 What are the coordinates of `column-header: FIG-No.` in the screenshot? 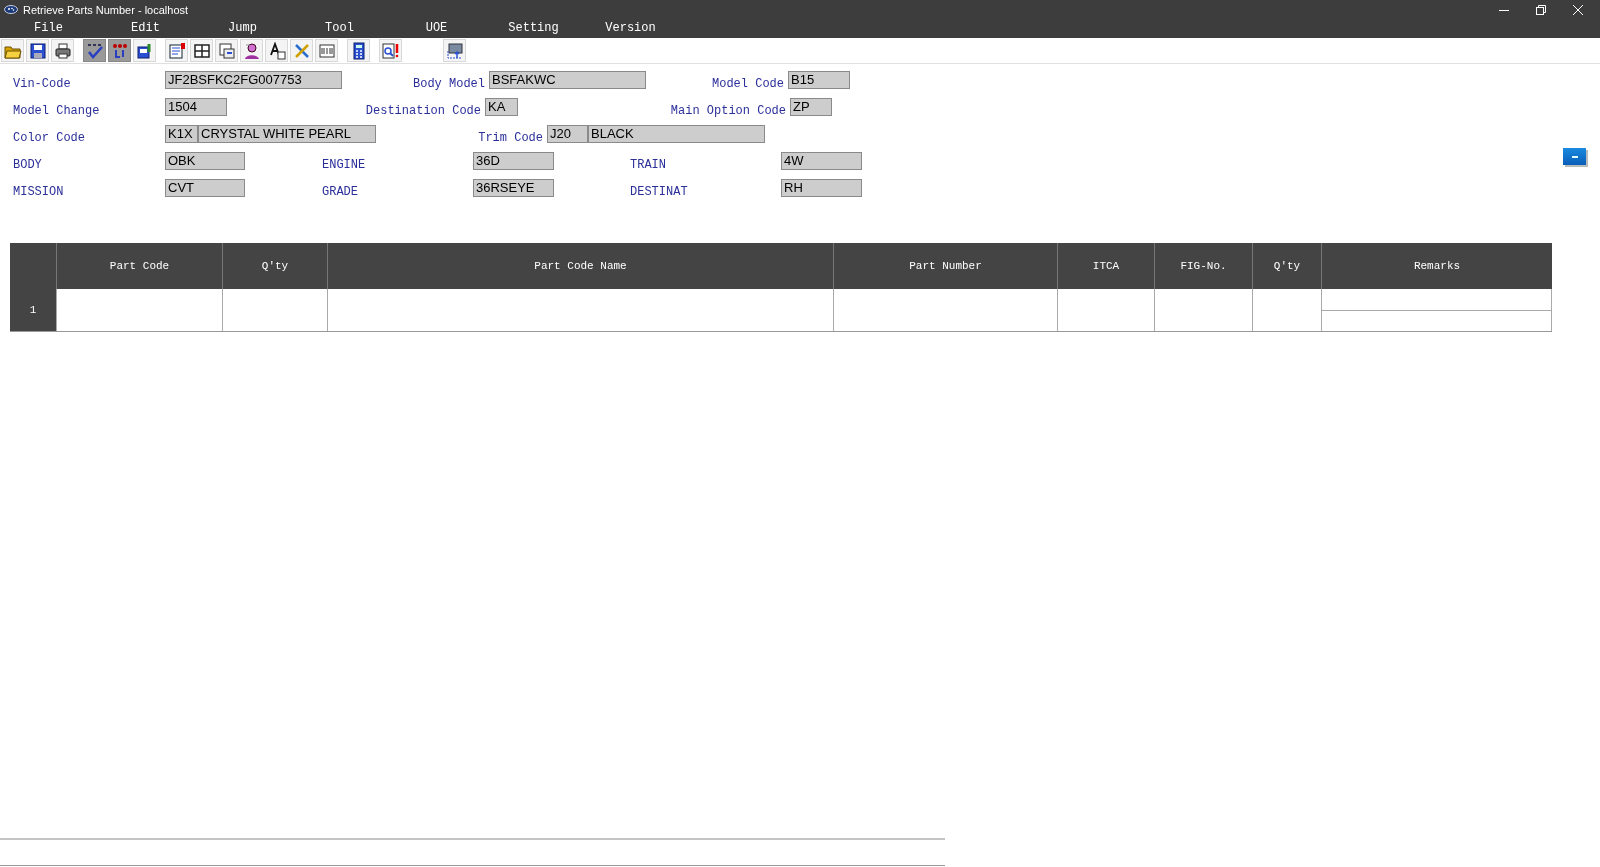 It's located at (1203, 266).